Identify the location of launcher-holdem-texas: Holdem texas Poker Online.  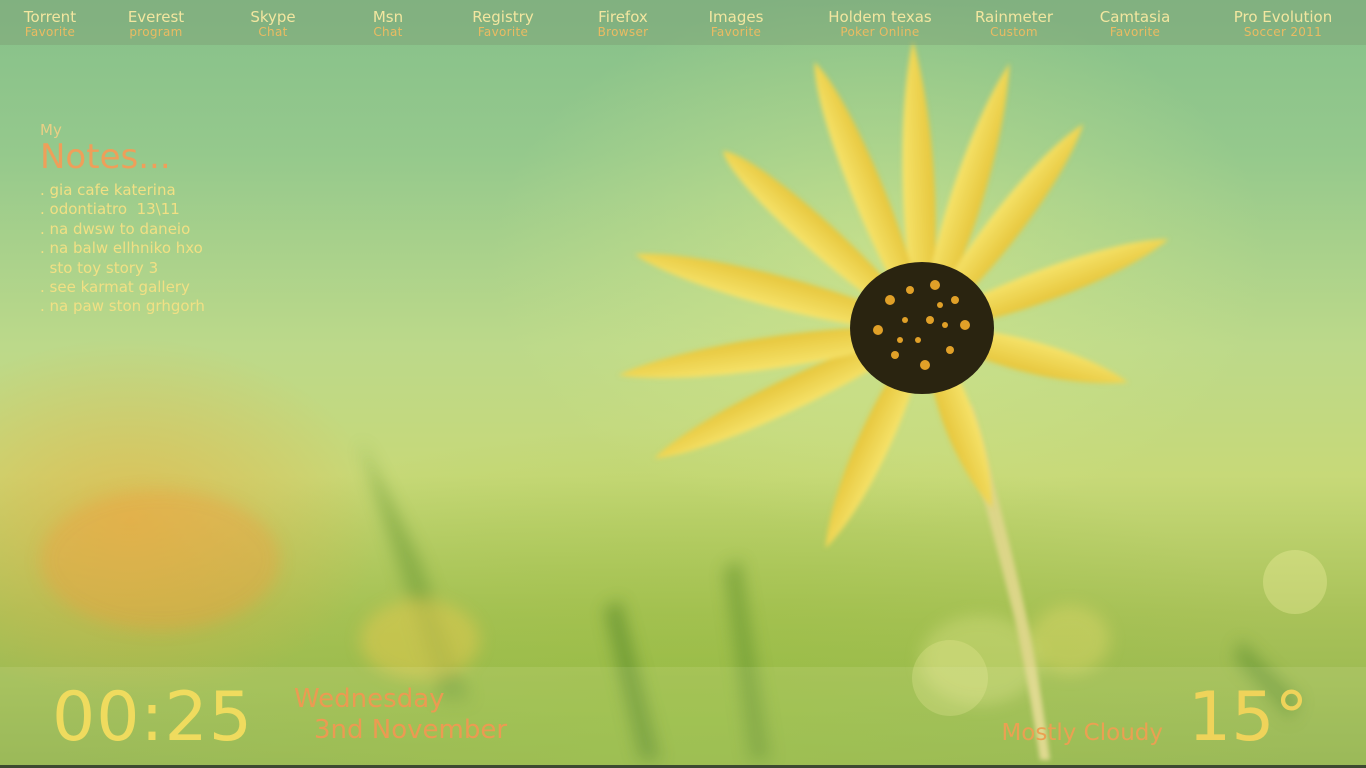
(879, 24).